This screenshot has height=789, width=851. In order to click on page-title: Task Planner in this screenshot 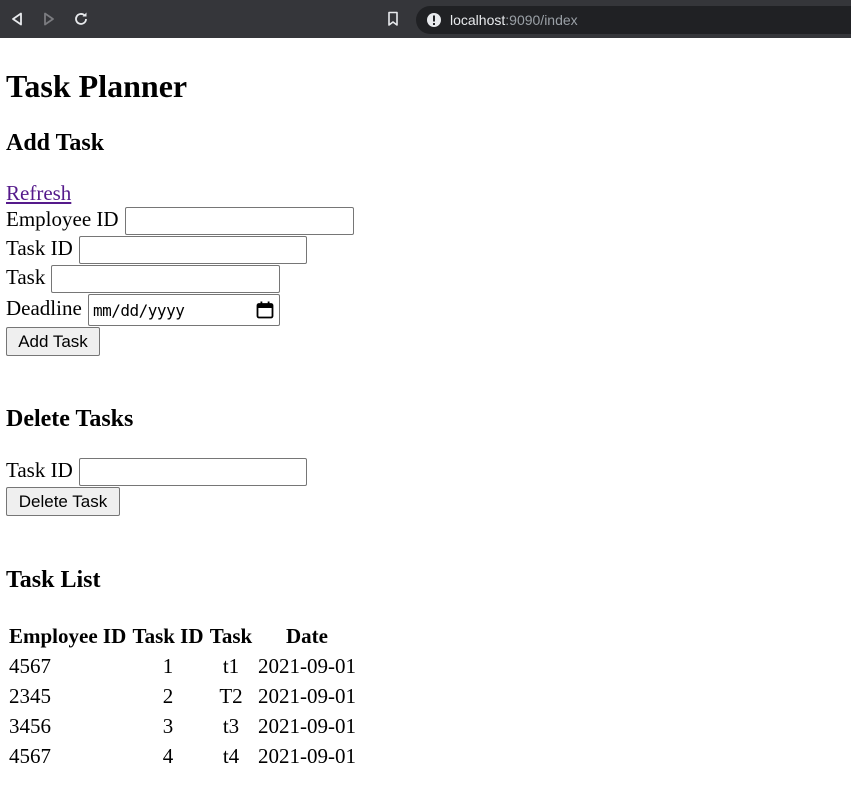, I will do `click(97, 86)`.